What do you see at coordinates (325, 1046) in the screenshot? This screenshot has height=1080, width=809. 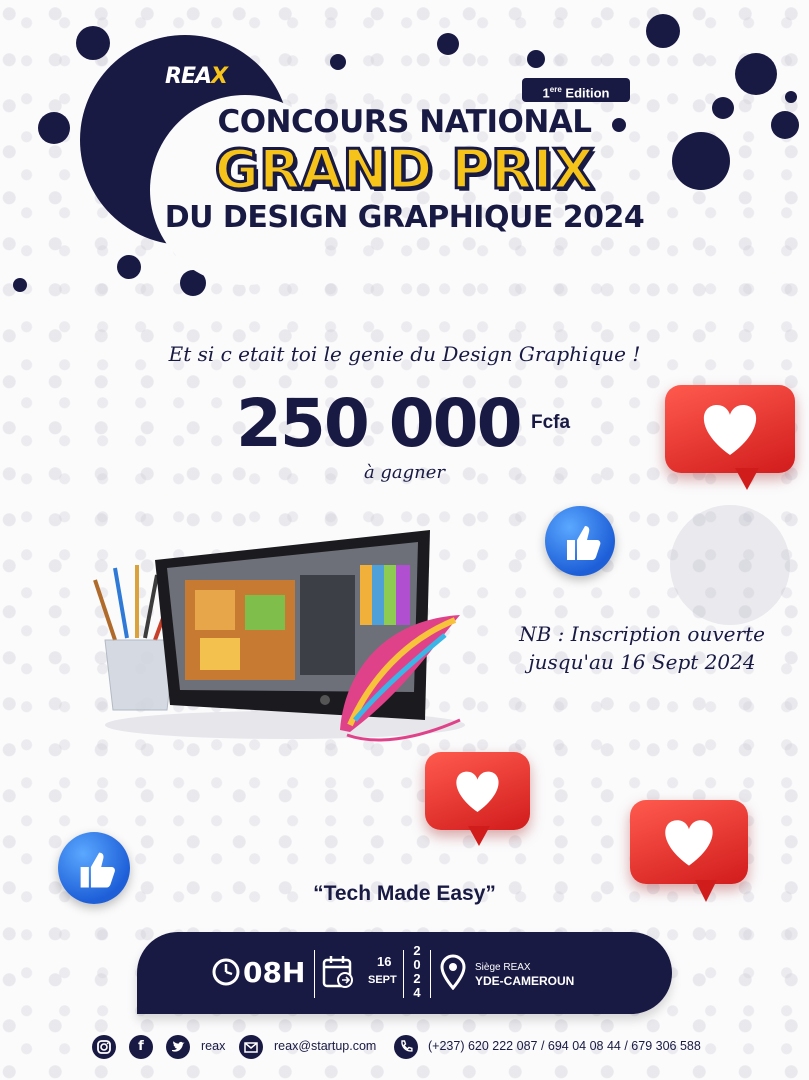 I see `contact-email: reax@startup.com` at bounding box center [325, 1046].